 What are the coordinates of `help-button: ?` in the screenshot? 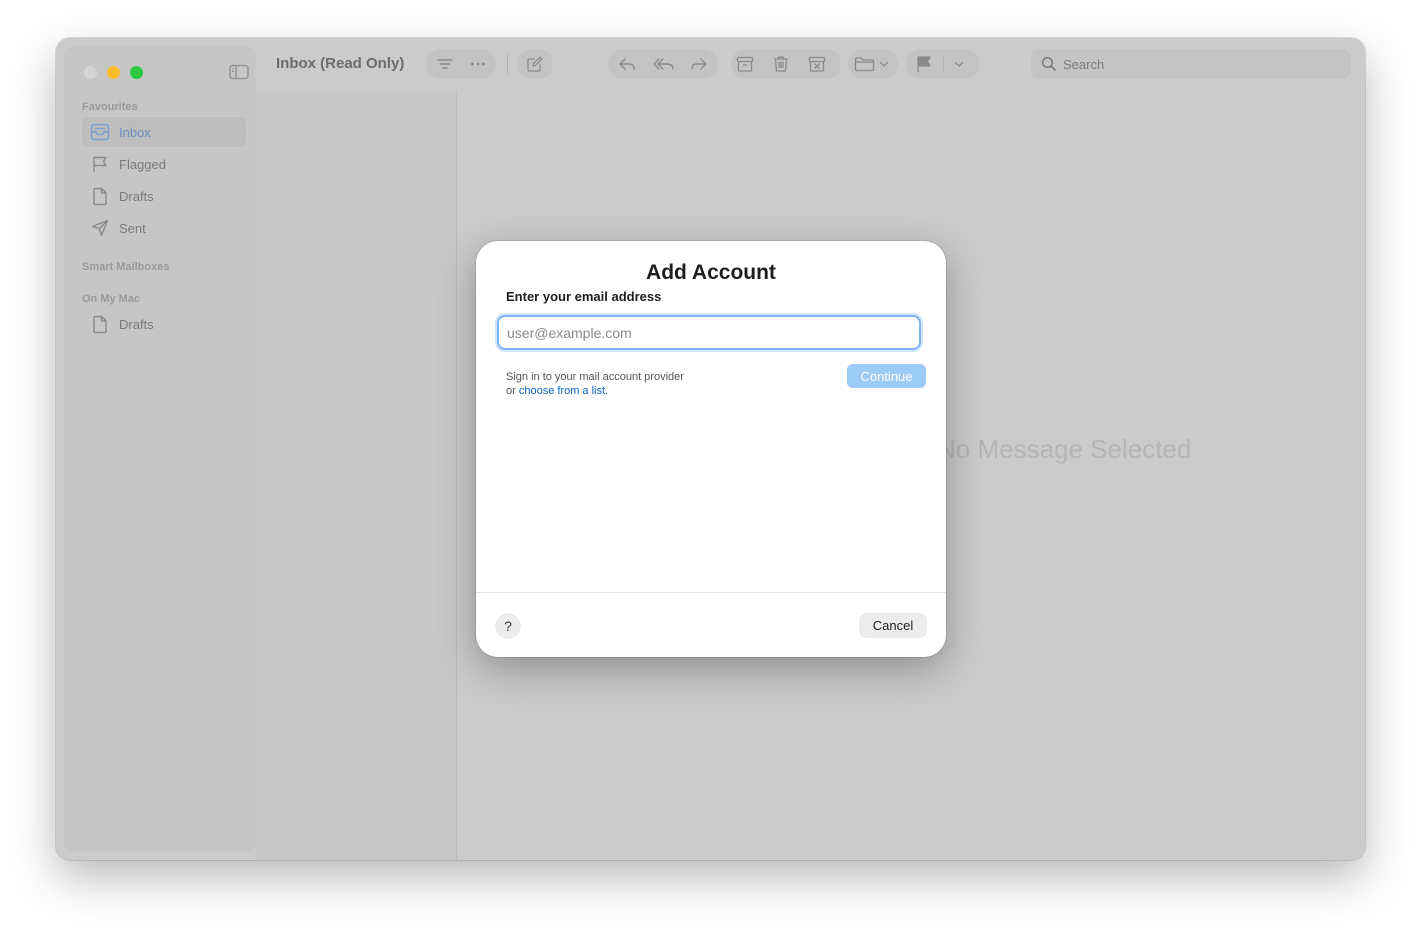 It's located at (508, 626).